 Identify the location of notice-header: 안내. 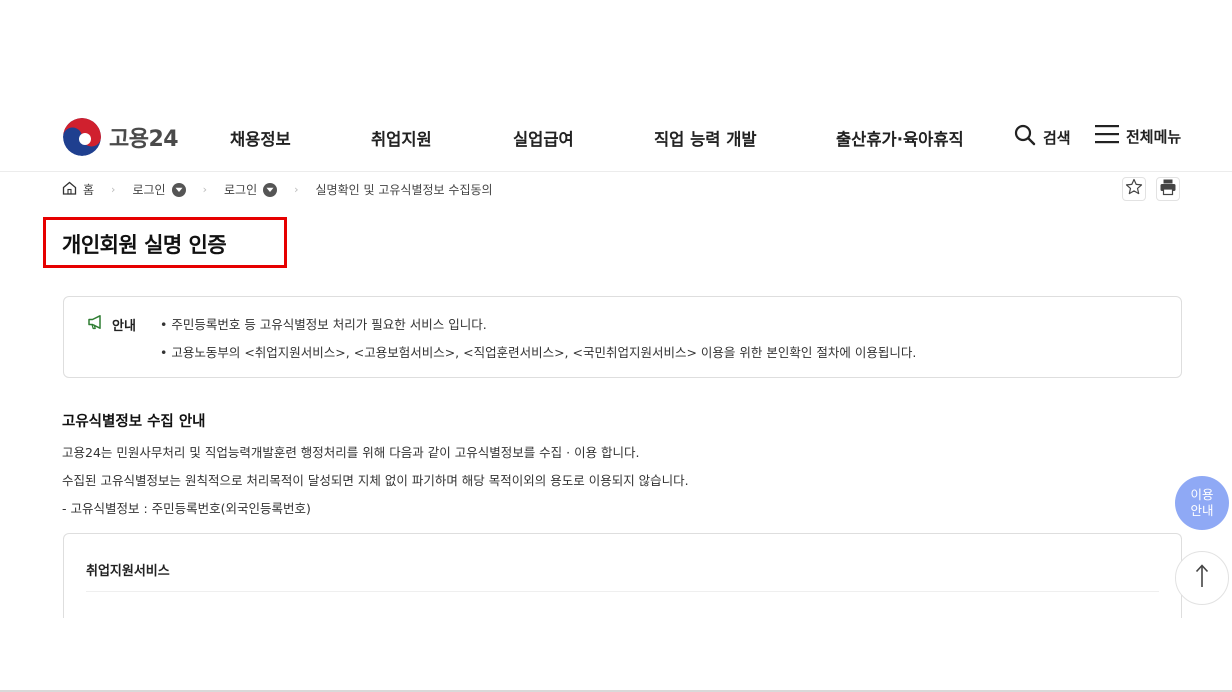
(111, 324).